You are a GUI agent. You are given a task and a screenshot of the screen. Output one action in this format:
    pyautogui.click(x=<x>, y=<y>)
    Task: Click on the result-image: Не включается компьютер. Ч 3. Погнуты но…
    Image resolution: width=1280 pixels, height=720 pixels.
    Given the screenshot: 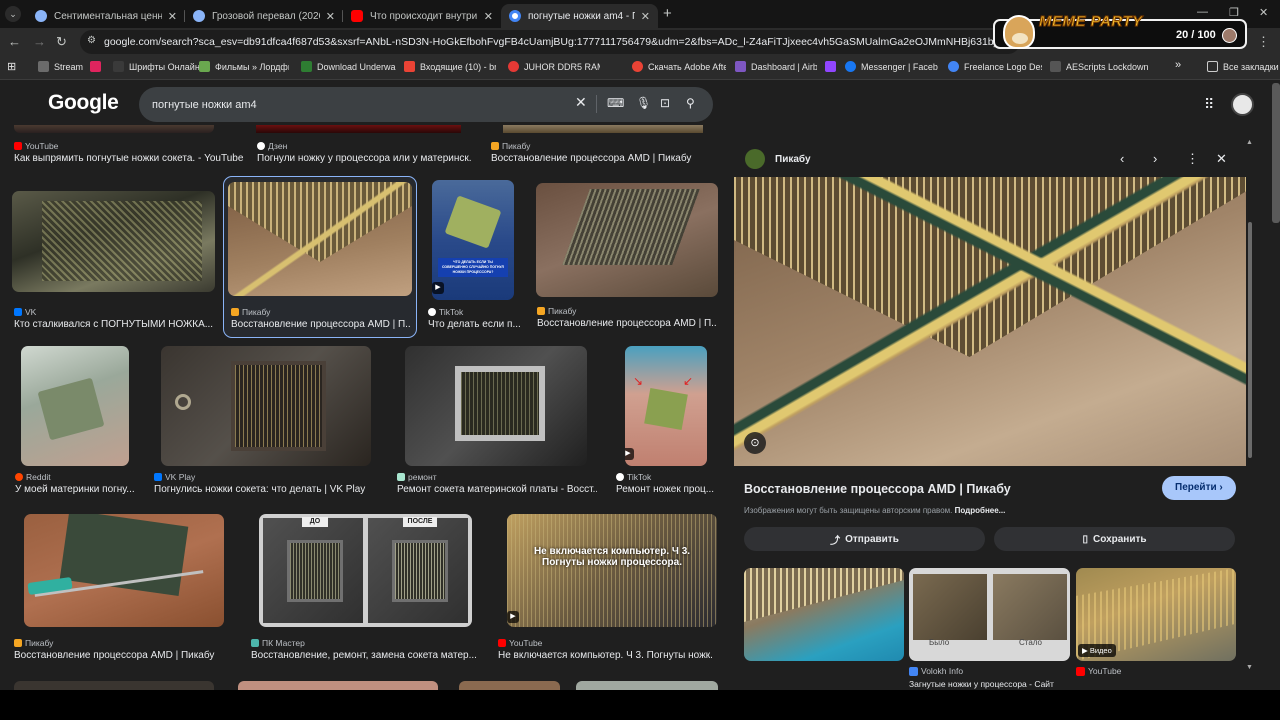 What is the action you would take?
    pyautogui.click(x=612, y=570)
    